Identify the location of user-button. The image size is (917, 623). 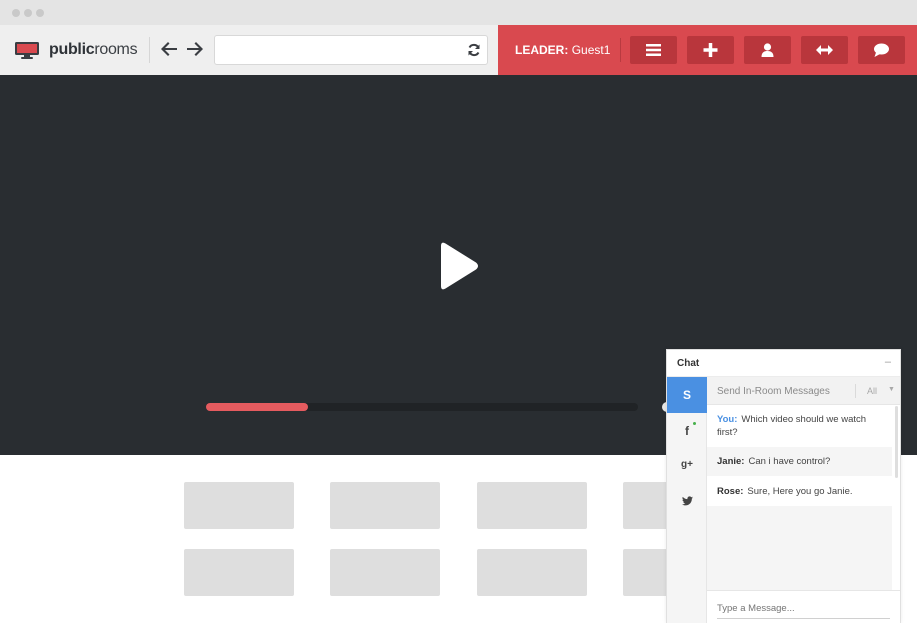
(767, 50).